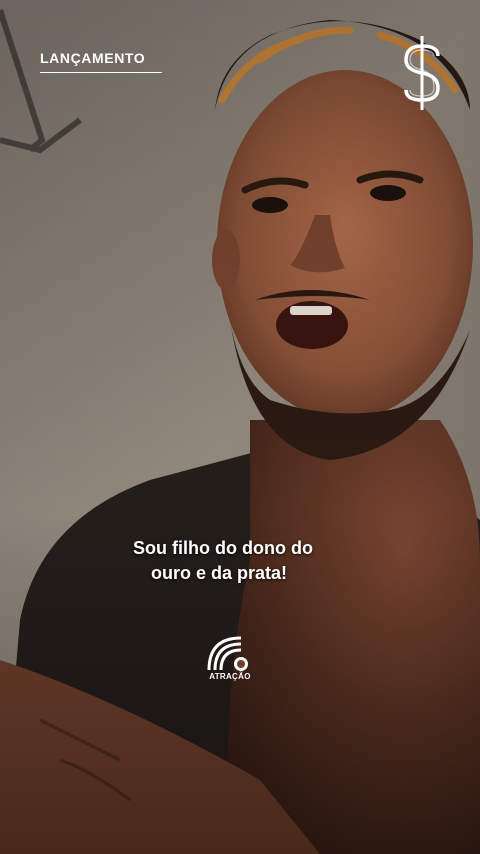  Describe the element at coordinates (219, 573) in the screenshot. I see `caption-line-2: ouro e da prata!` at that location.